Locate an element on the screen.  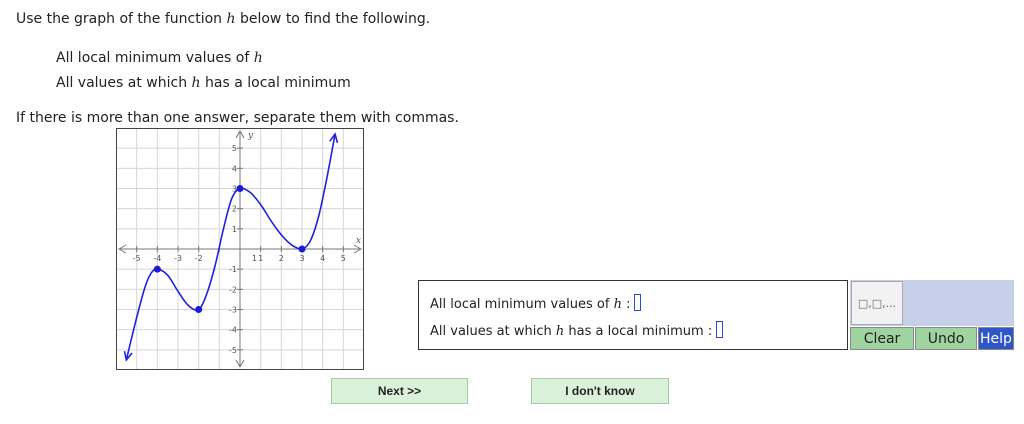
task-item-text-after: has a local minimum is located at coordinates (275, 83).